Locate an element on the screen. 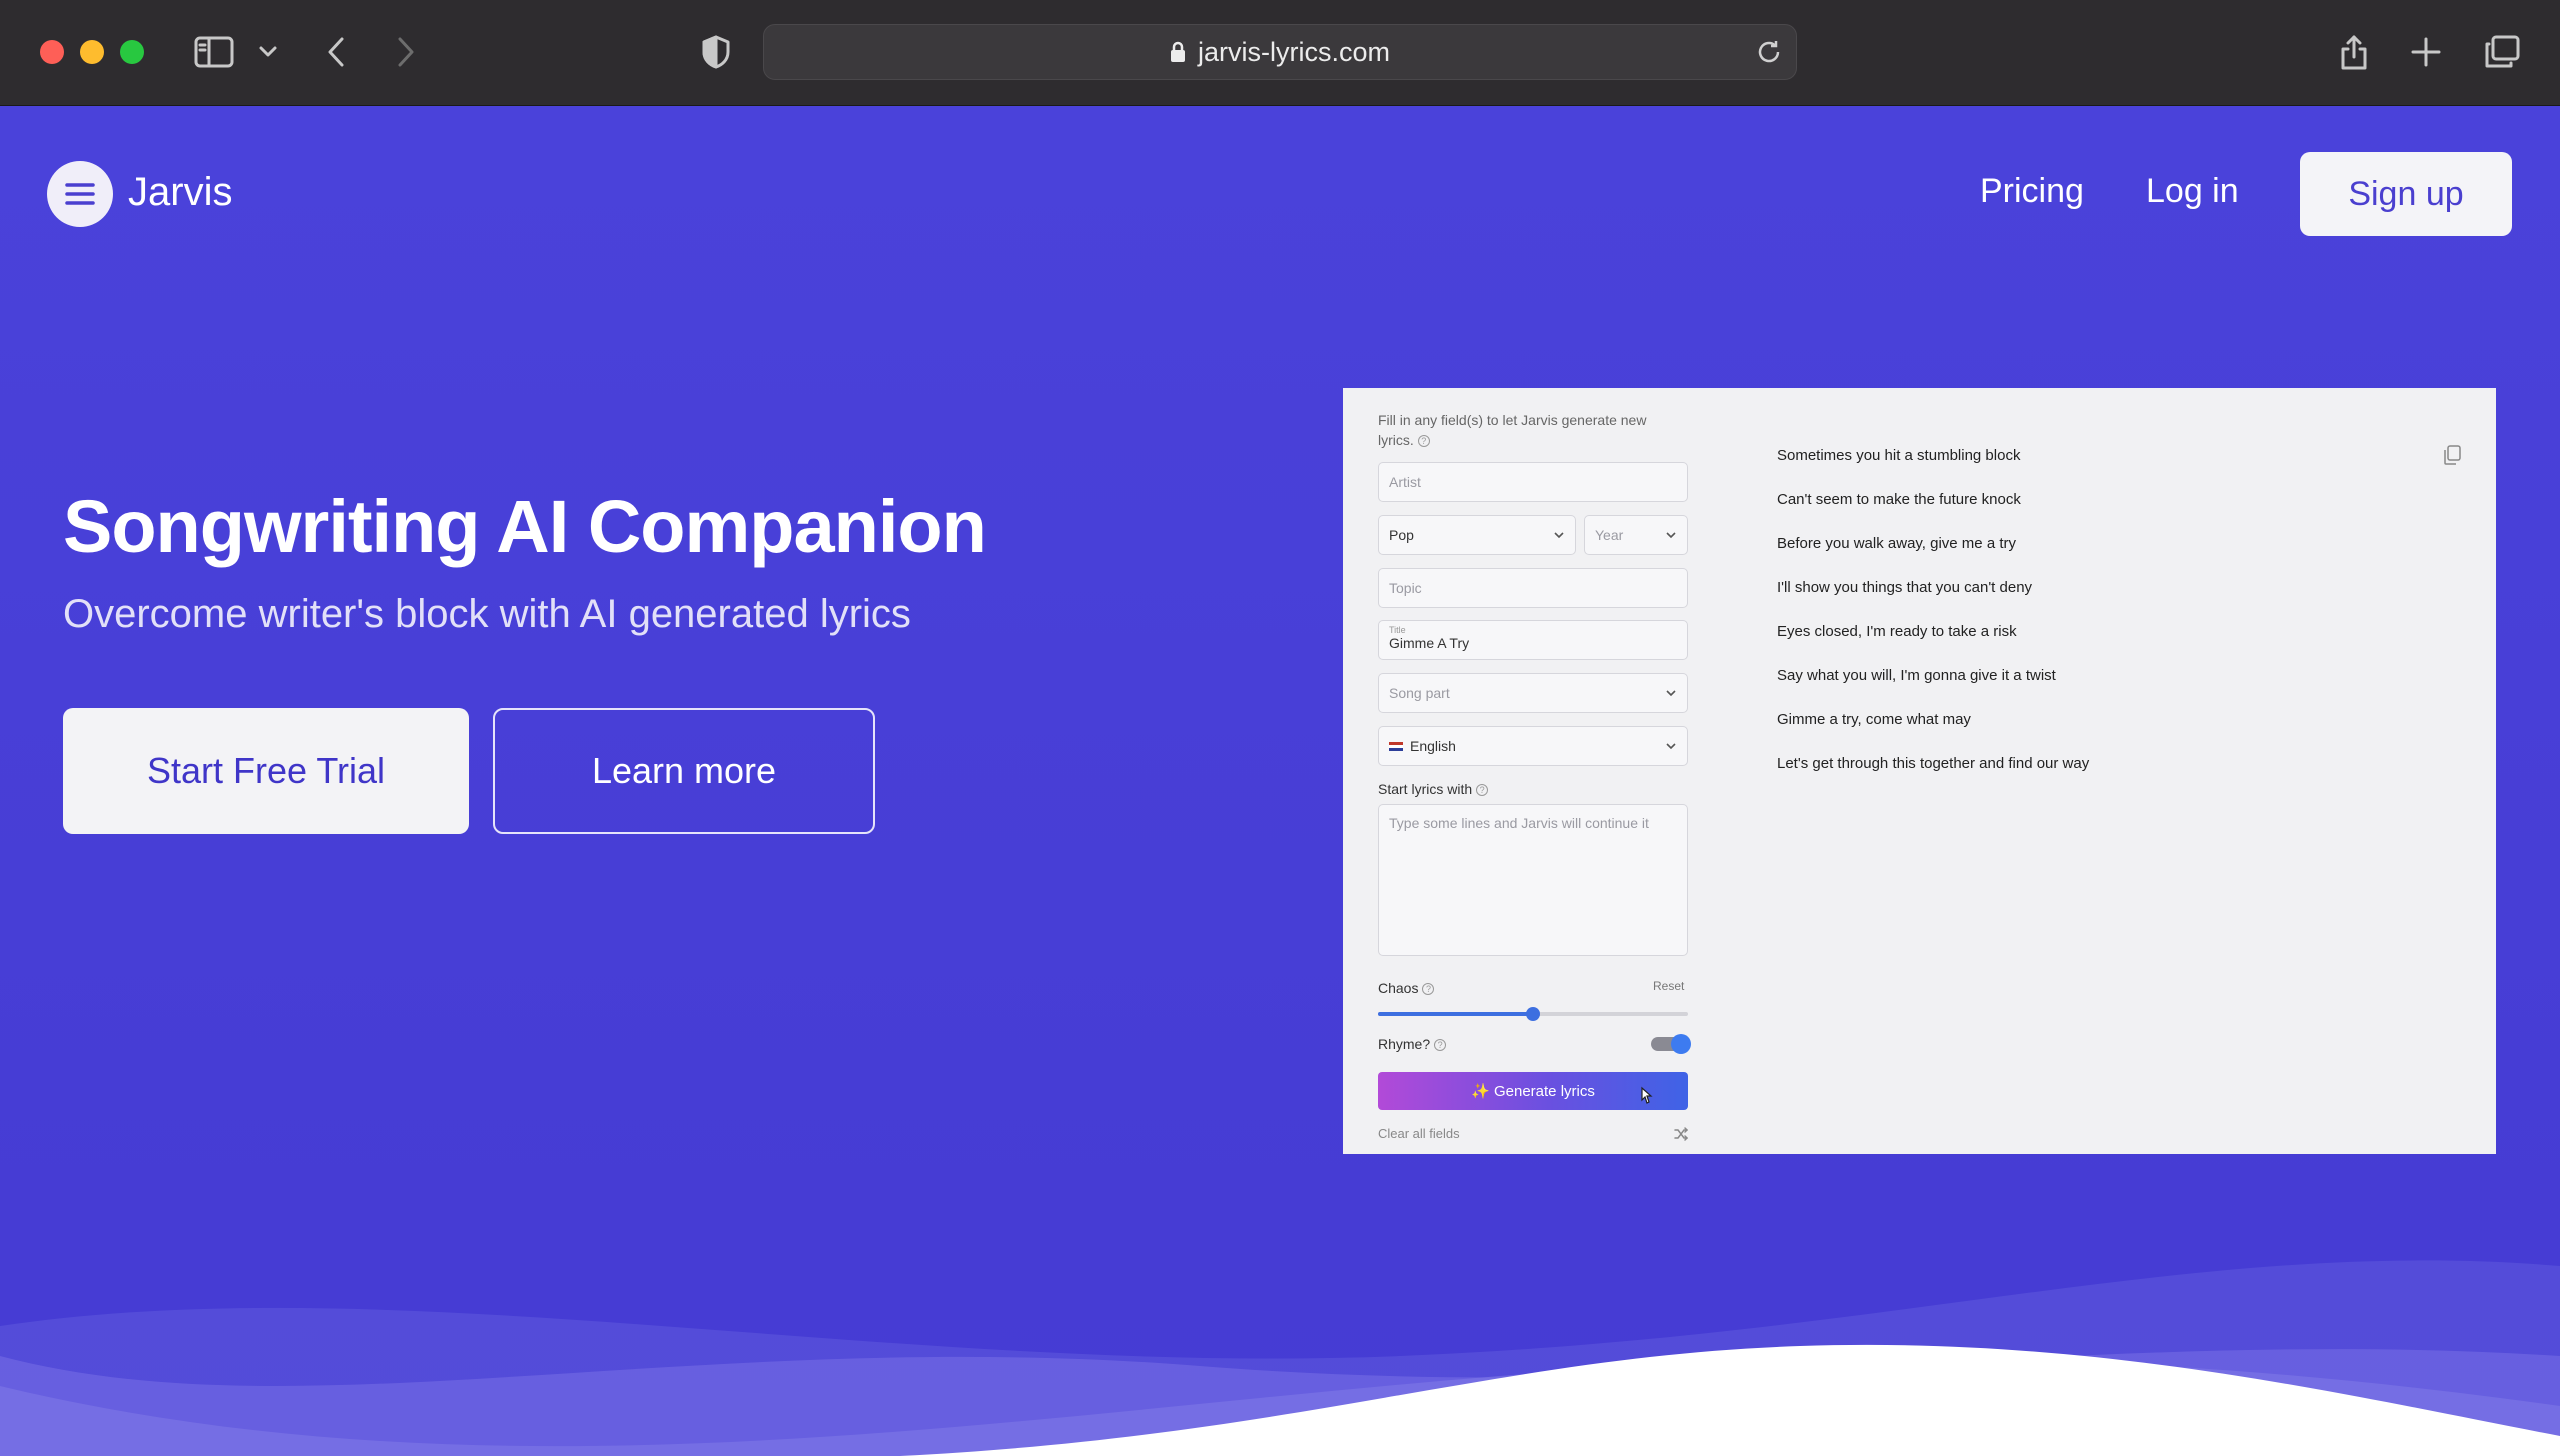 This screenshot has height=1456, width=2560. nav-link-pricing: Pricing is located at coordinates (2032, 191).